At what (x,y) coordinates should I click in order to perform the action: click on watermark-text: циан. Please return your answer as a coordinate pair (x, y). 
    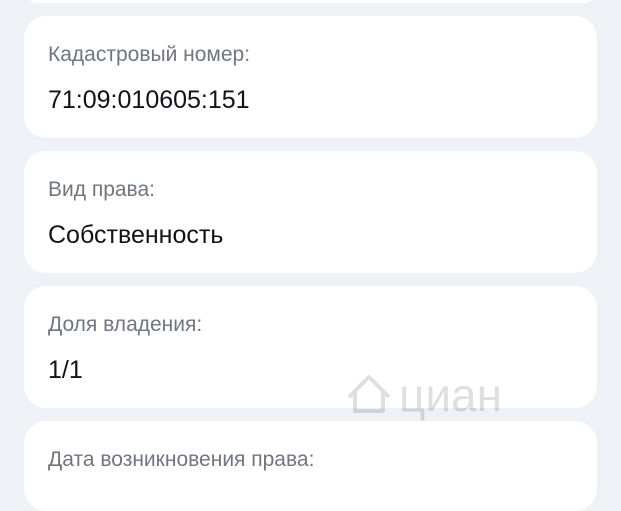
    Looking at the image, I should click on (450, 395).